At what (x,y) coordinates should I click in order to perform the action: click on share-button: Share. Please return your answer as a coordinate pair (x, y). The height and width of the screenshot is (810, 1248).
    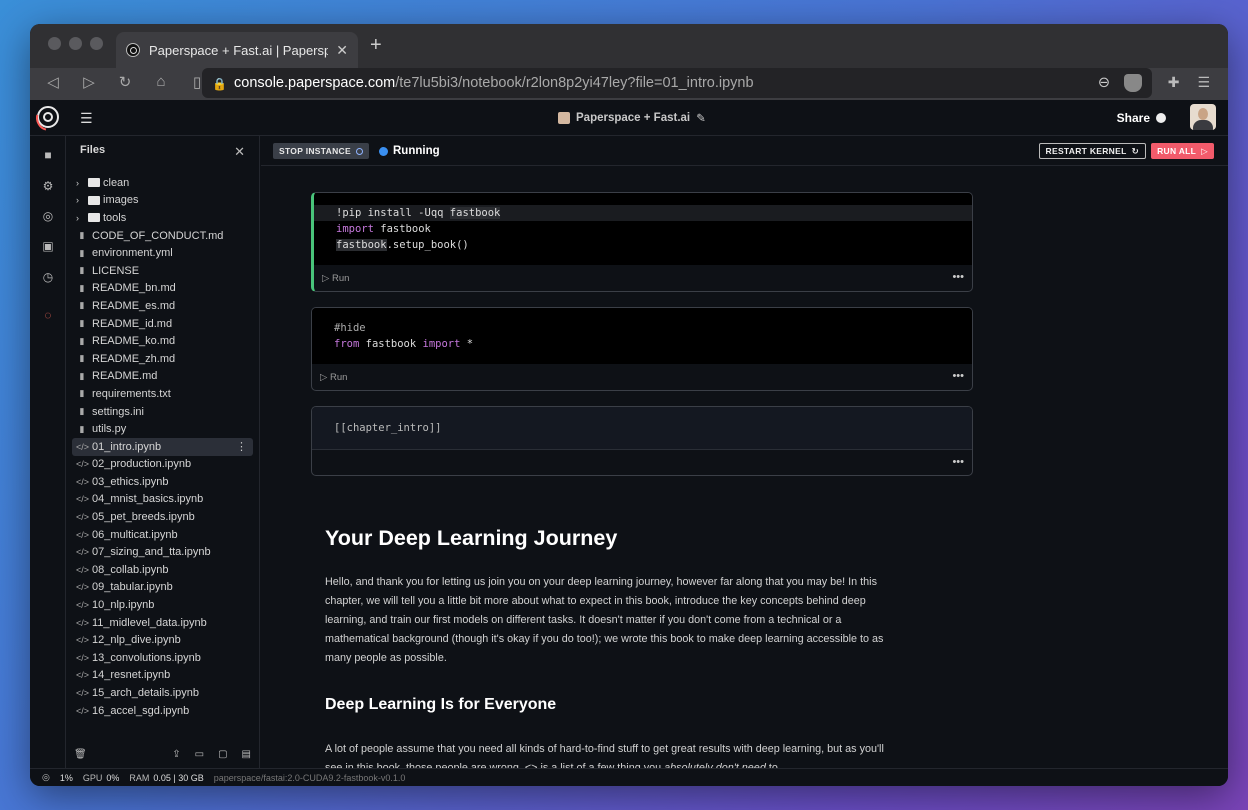
    Looking at the image, I should click on (1141, 118).